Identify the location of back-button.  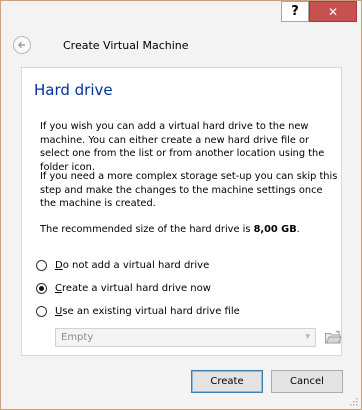
(22, 45).